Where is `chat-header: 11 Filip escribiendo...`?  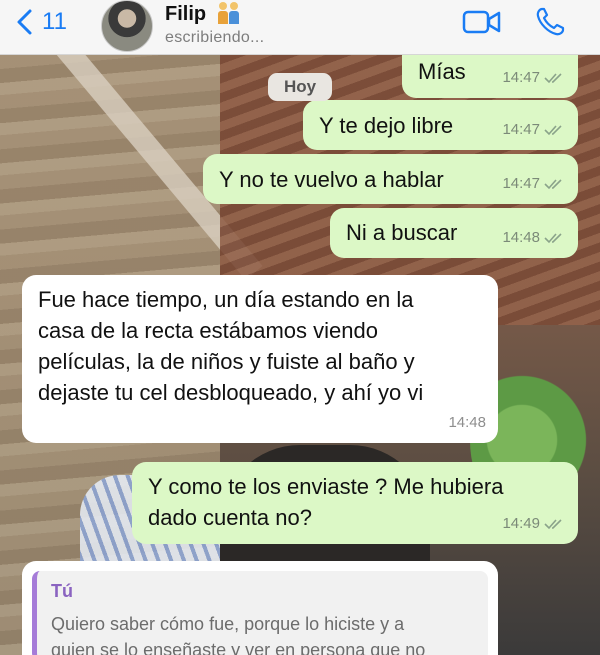 chat-header: 11 Filip escribiendo... is located at coordinates (300, 27).